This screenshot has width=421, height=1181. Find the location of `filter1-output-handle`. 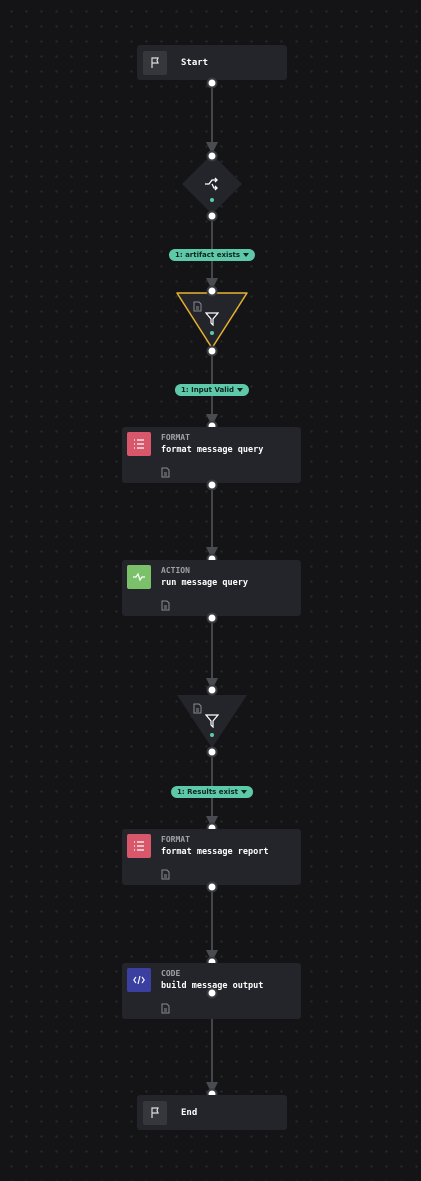

filter1-output-handle is located at coordinates (212, 351).